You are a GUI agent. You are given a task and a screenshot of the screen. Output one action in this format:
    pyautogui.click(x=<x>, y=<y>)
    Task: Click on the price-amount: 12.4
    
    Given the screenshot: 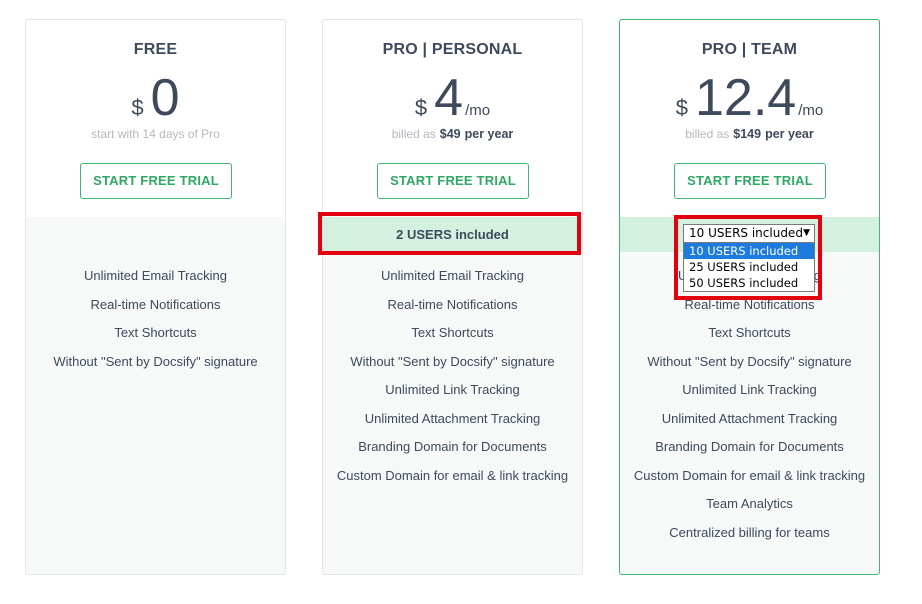 What is the action you would take?
    pyautogui.click(x=746, y=98)
    